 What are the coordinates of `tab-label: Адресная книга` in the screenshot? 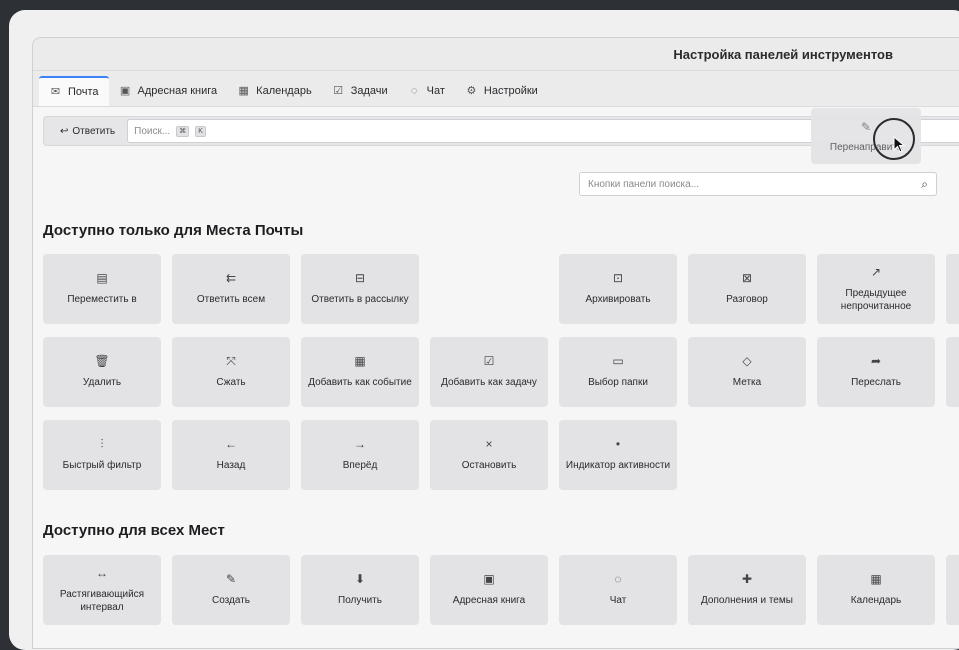 It's located at (177, 91).